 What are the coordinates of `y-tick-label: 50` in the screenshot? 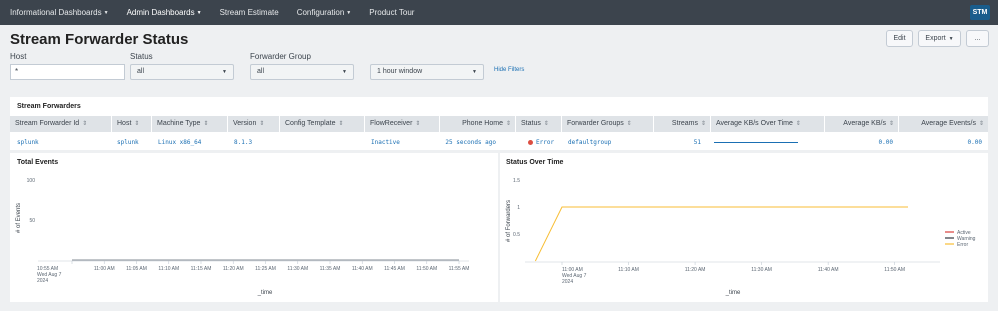 It's located at (32, 221).